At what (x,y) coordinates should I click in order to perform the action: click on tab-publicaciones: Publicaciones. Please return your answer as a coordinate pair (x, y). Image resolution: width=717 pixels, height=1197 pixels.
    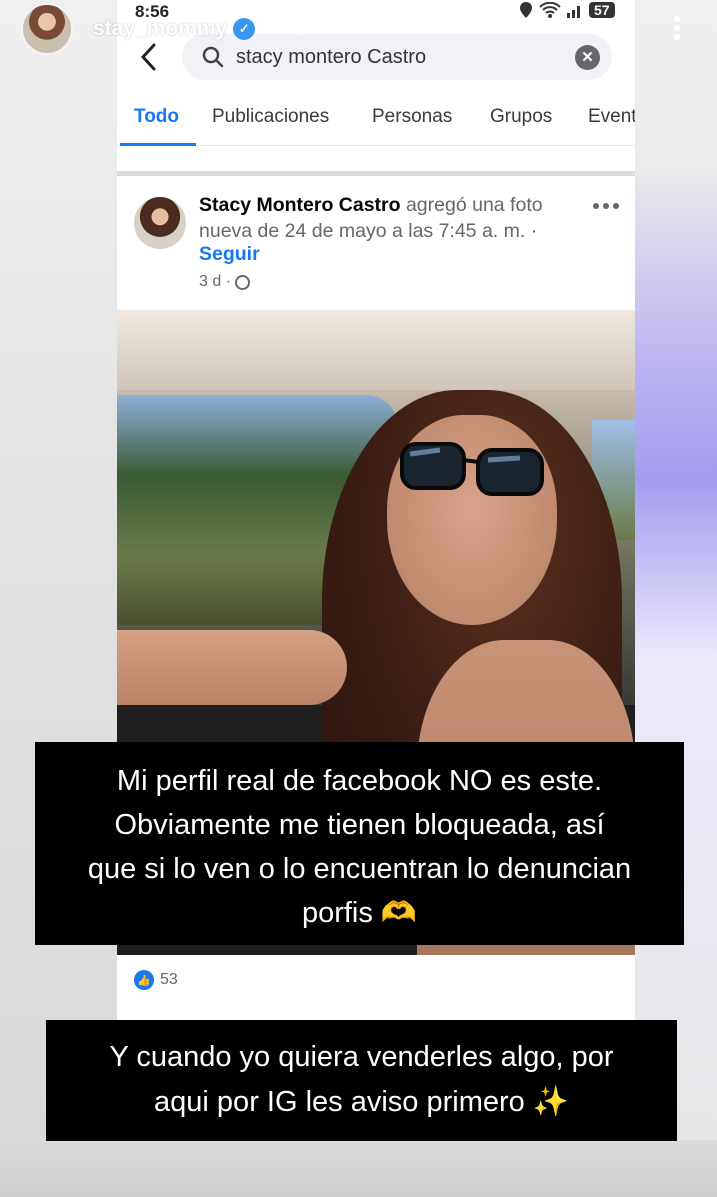
    Looking at the image, I should click on (270, 117).